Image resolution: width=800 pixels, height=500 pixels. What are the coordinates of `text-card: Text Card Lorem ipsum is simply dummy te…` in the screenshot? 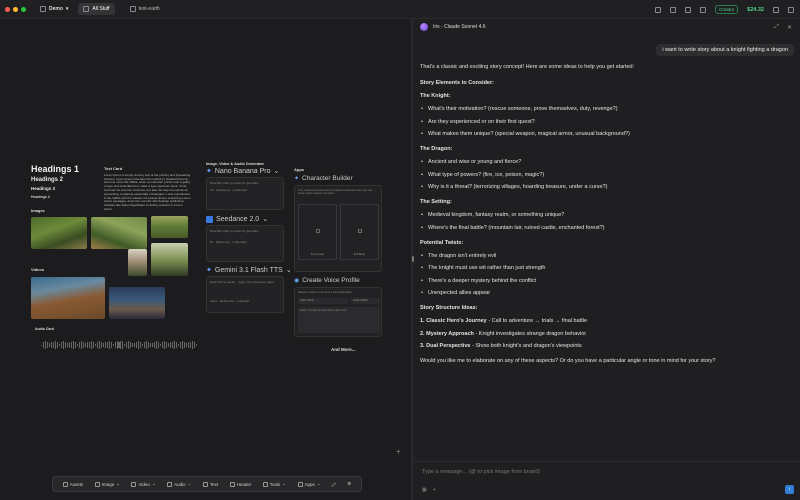 It's located at (148, 189).